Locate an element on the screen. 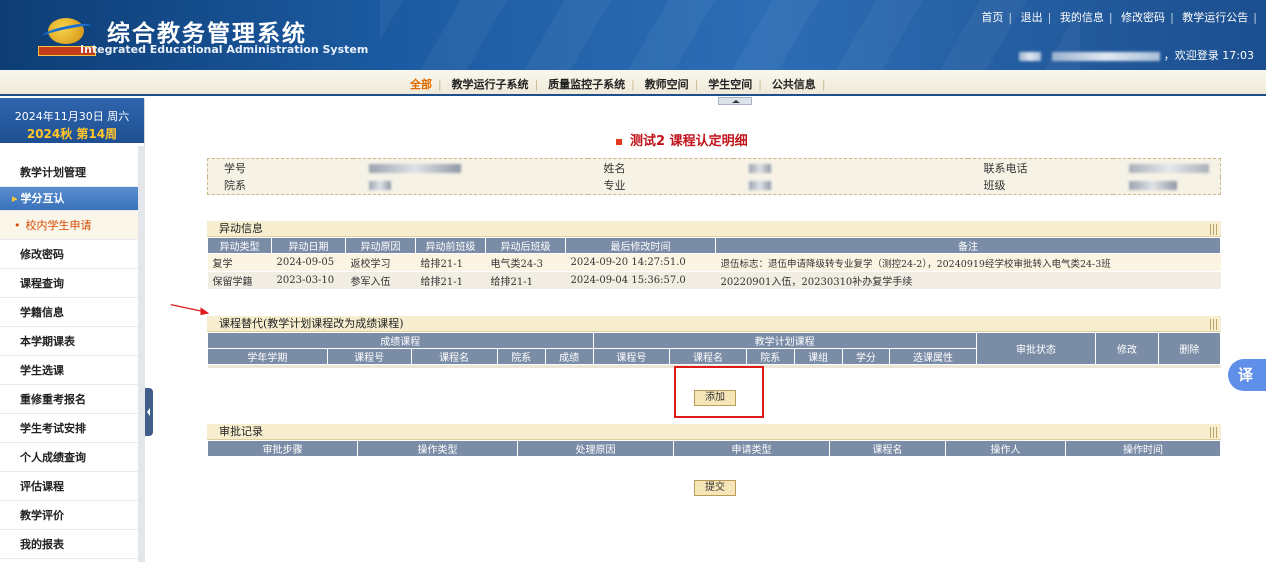 The height and width of the screenshot is (562, 1266). sidebar-item-course-query: 课程查询 is located at coordinates (69, 283).